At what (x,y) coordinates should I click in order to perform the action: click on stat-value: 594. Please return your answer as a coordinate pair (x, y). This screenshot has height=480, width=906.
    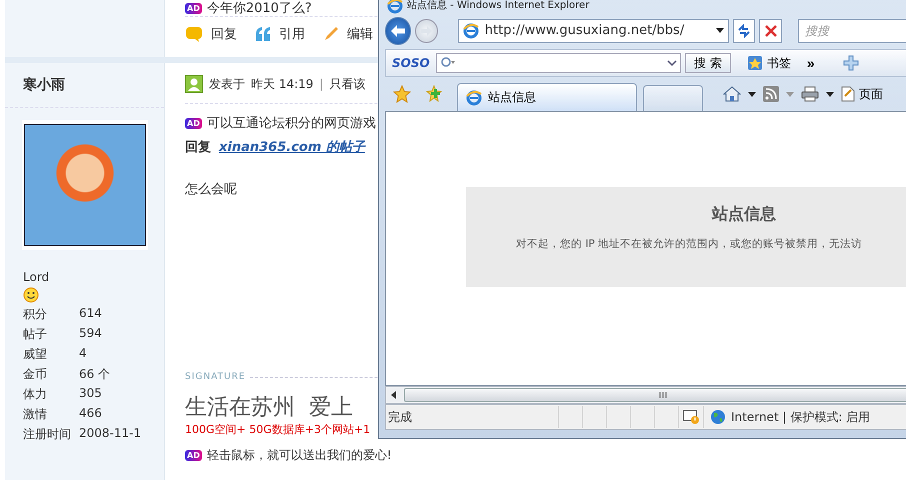
    Looking at the image, I should click on (90, 334).